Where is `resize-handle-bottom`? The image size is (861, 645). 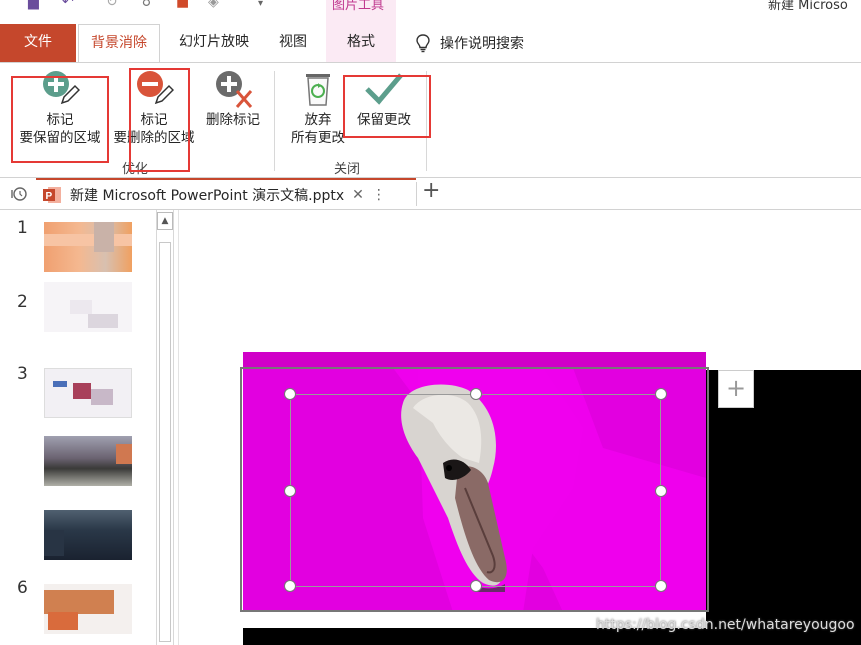 resize-handle-bottom is located at coordinates (476, 586).